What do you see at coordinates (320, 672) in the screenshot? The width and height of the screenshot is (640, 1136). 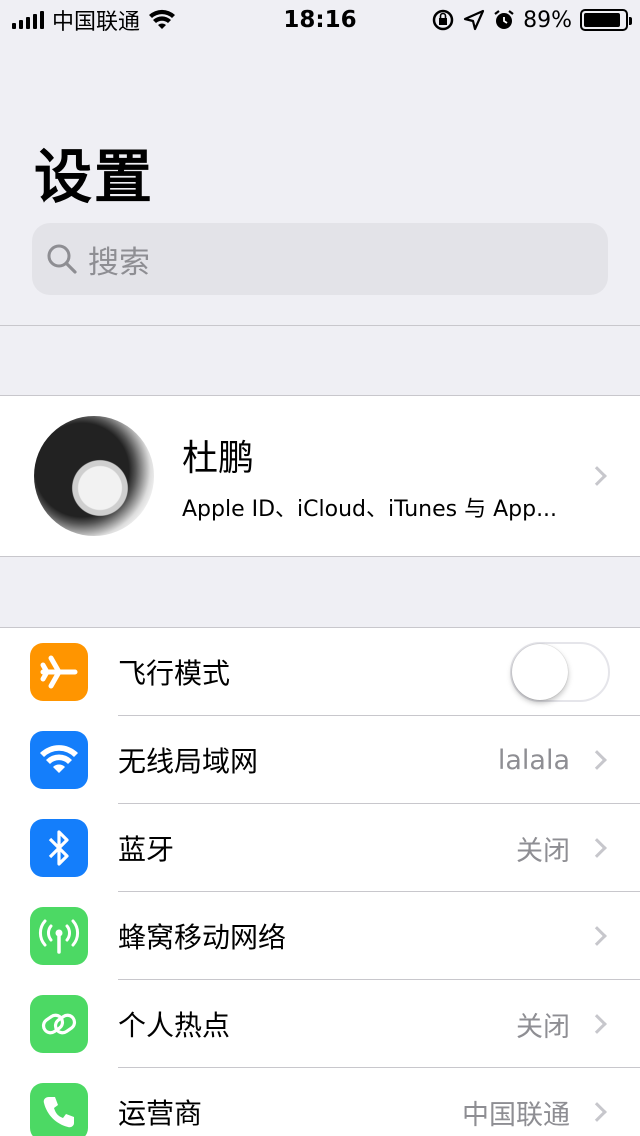 I see `settings-row-airplane-mode: 飞行模式` at bounding box center [320, 672].